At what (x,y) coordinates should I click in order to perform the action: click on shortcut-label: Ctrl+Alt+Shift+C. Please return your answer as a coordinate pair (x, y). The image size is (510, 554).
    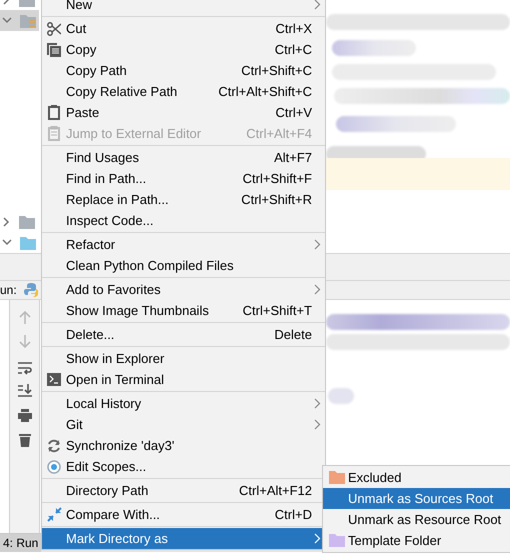
    Looking at the image, I should click on (265, 91).